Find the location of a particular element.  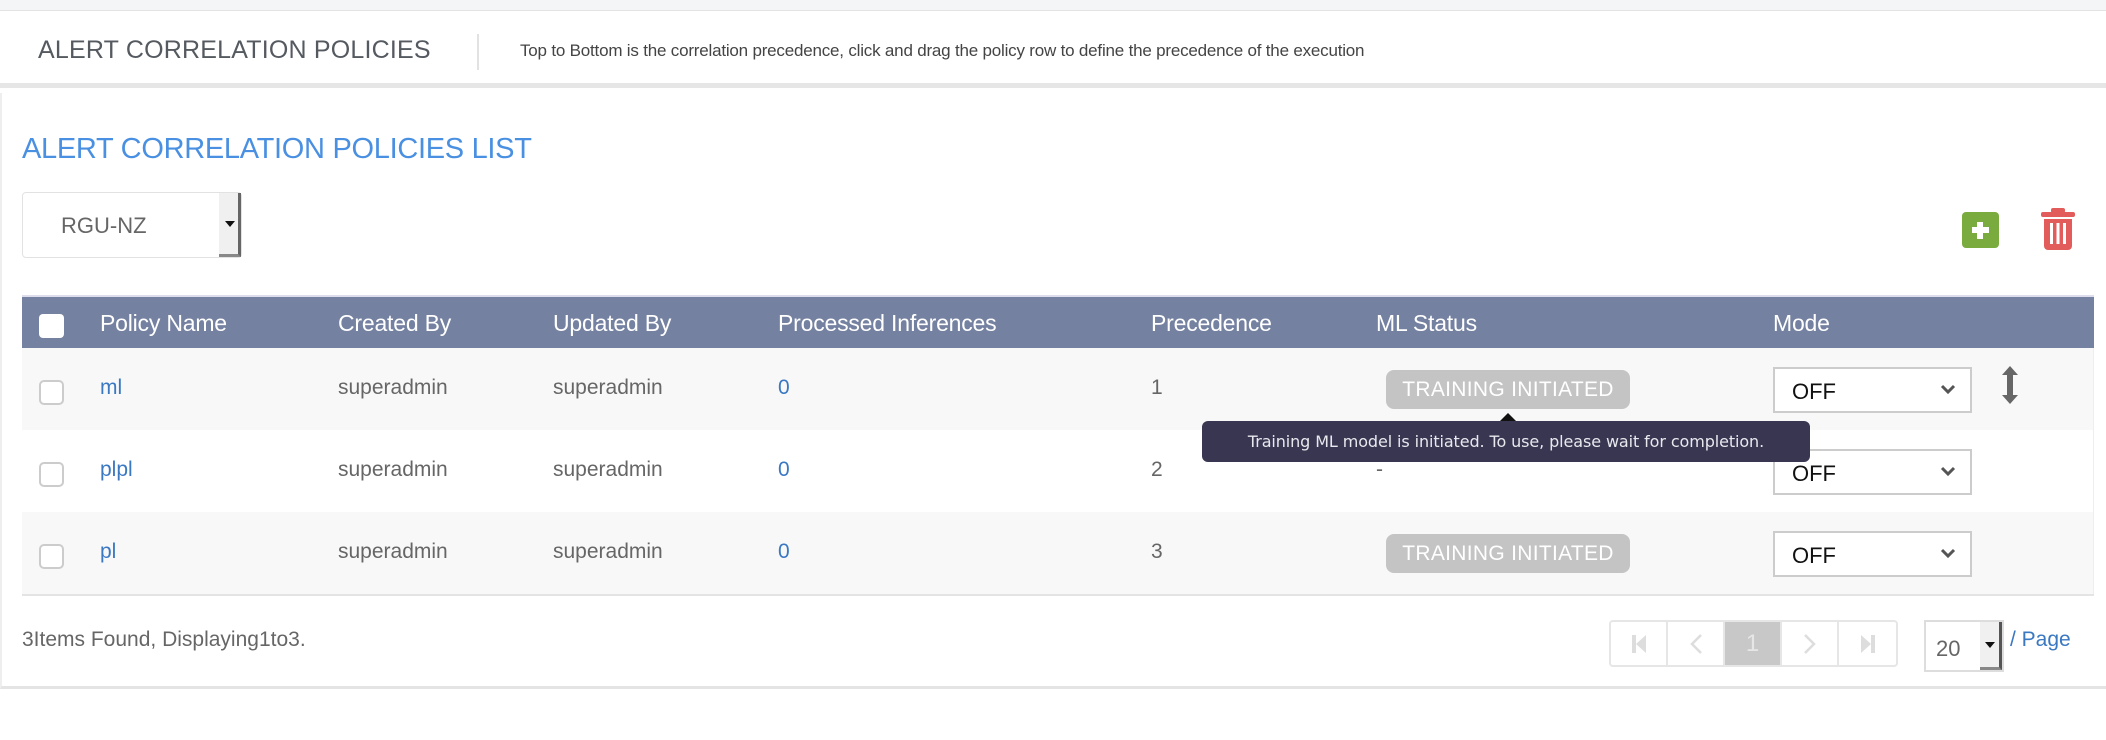

top-strip is located at coordinates (1053, 5).